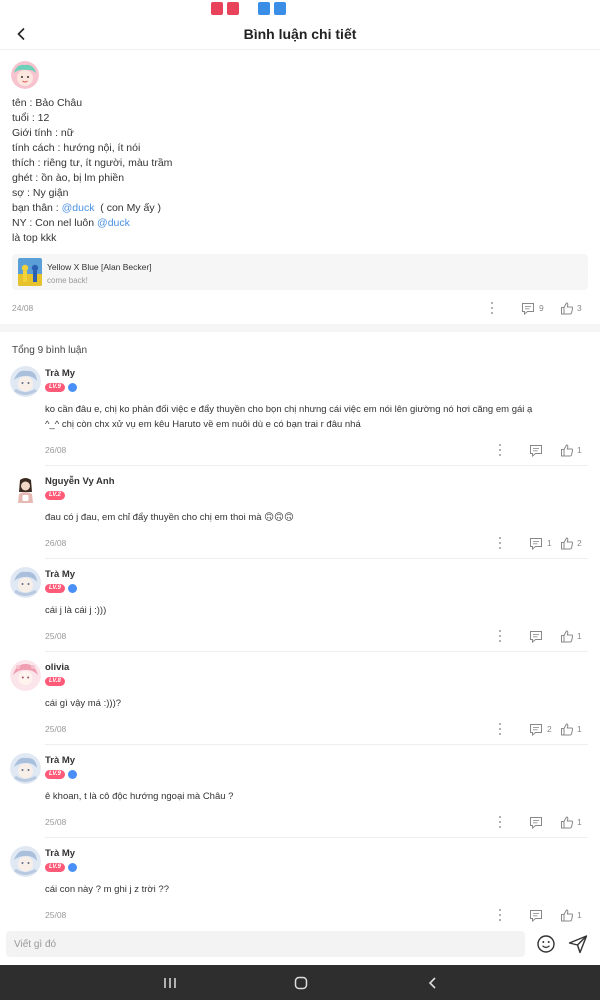  What do you see at coordinates (25, 75) in the screenshot?
I see `author-avatar` at bounding box center [25, 75].